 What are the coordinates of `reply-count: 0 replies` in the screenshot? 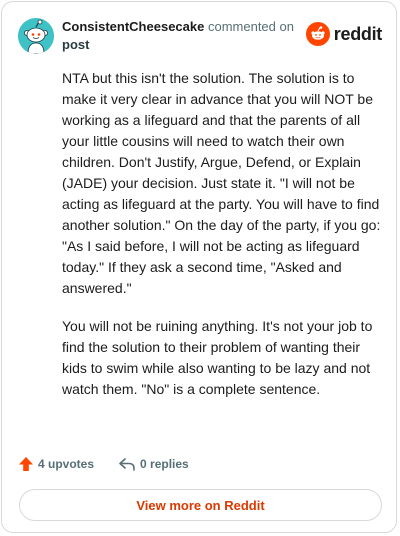 It's located at (164, 464).